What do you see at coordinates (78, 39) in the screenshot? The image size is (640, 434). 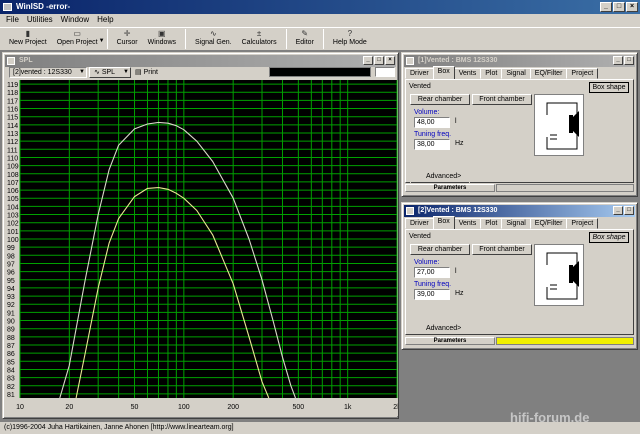 I see `open-project-button: ▭ Open Project ▼` at bounding box center [78, 39].